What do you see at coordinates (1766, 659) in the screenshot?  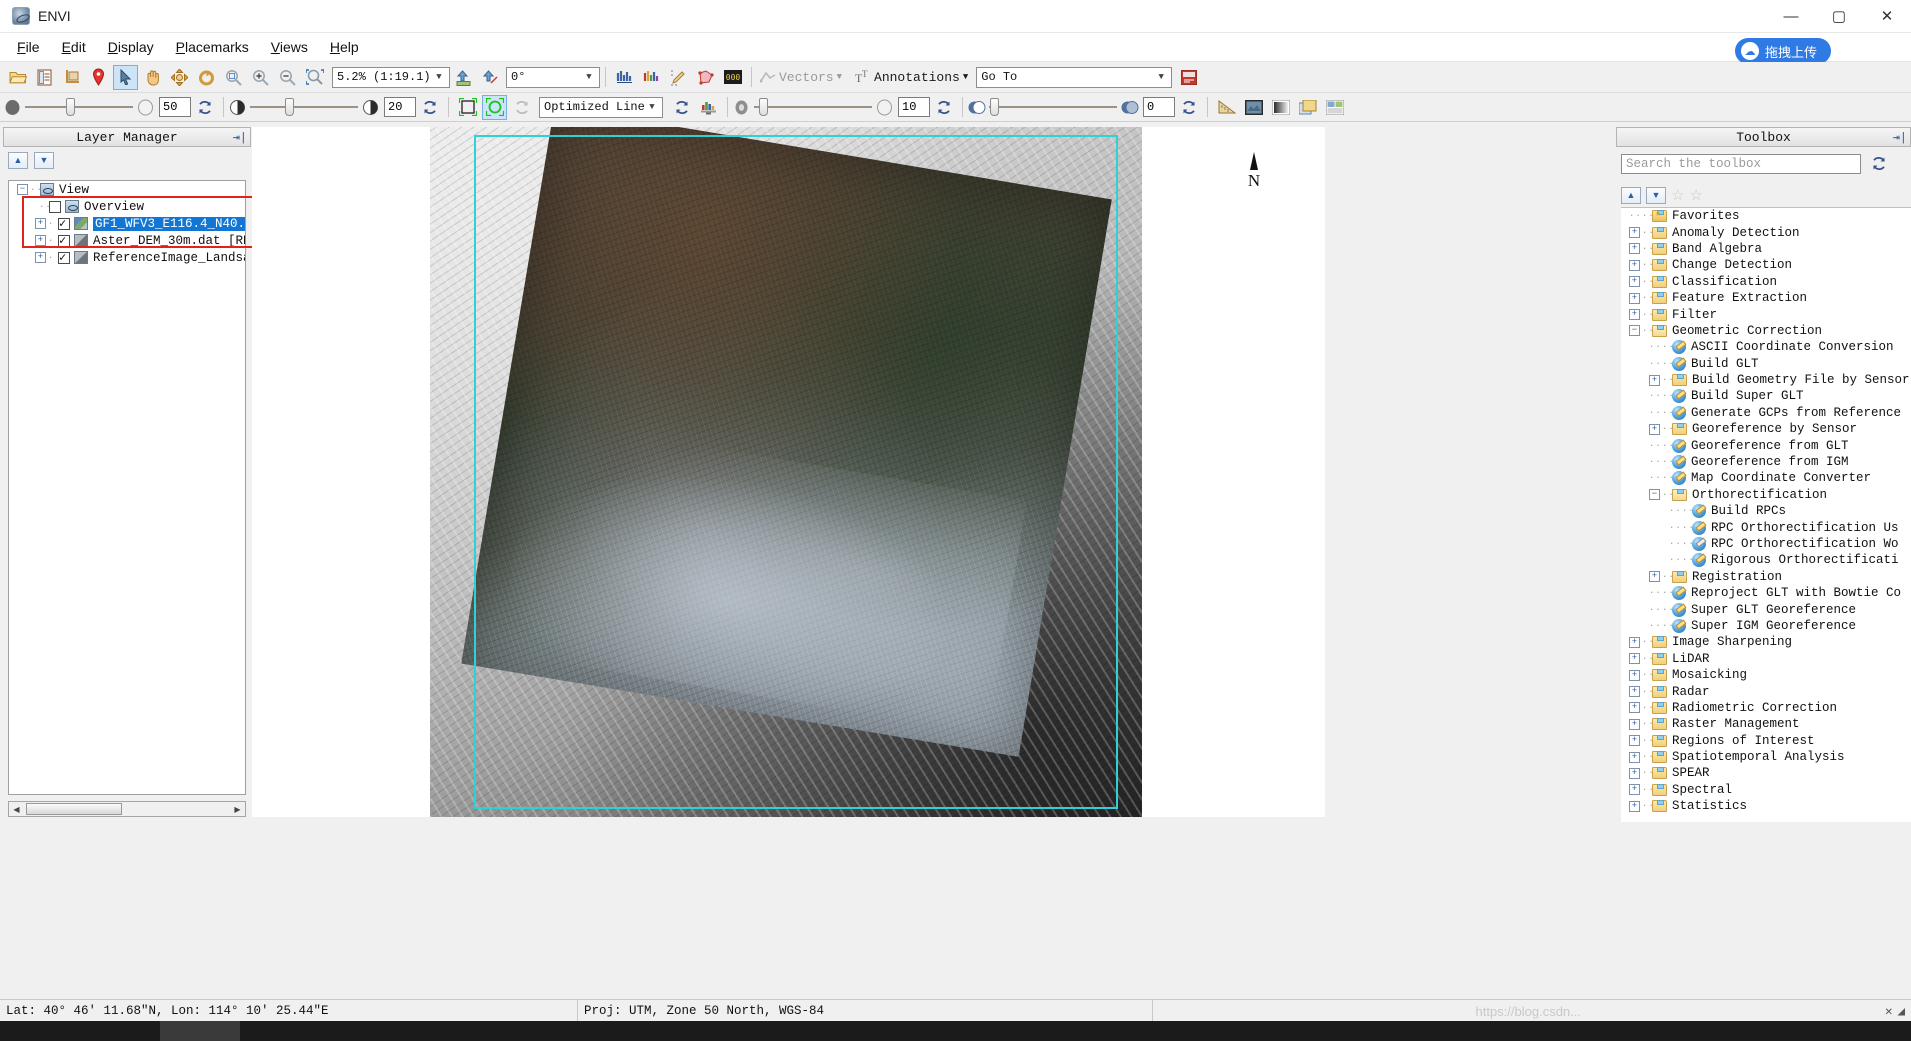 I see `toolbox-item-lidar: +·· LiDAR` at bounding box center [1766, 659].